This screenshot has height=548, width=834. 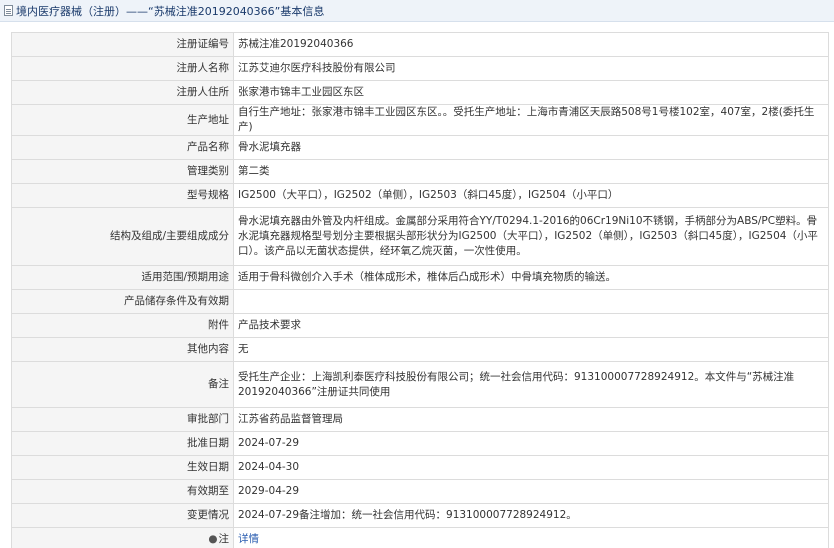 I want to click on table-row: 管理类别 第二类, so click(x=420, y=171).